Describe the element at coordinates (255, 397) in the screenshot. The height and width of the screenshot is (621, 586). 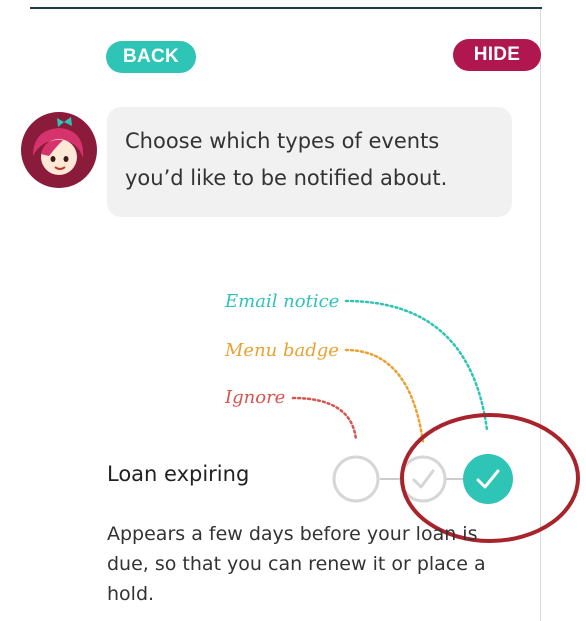
I see `legend-ignore: Ignore` at that location.